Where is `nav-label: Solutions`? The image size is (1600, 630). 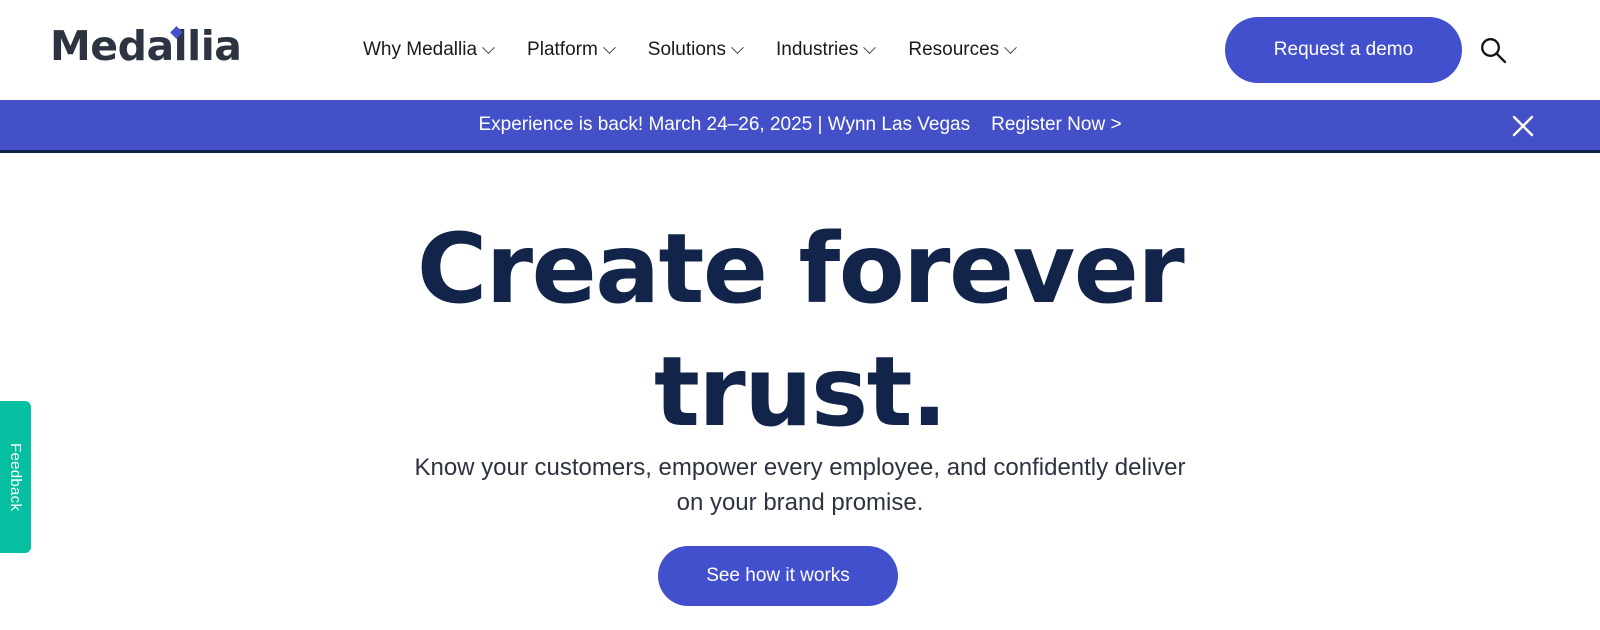
nav-label: Solutions is located at coordinates (686, 49).